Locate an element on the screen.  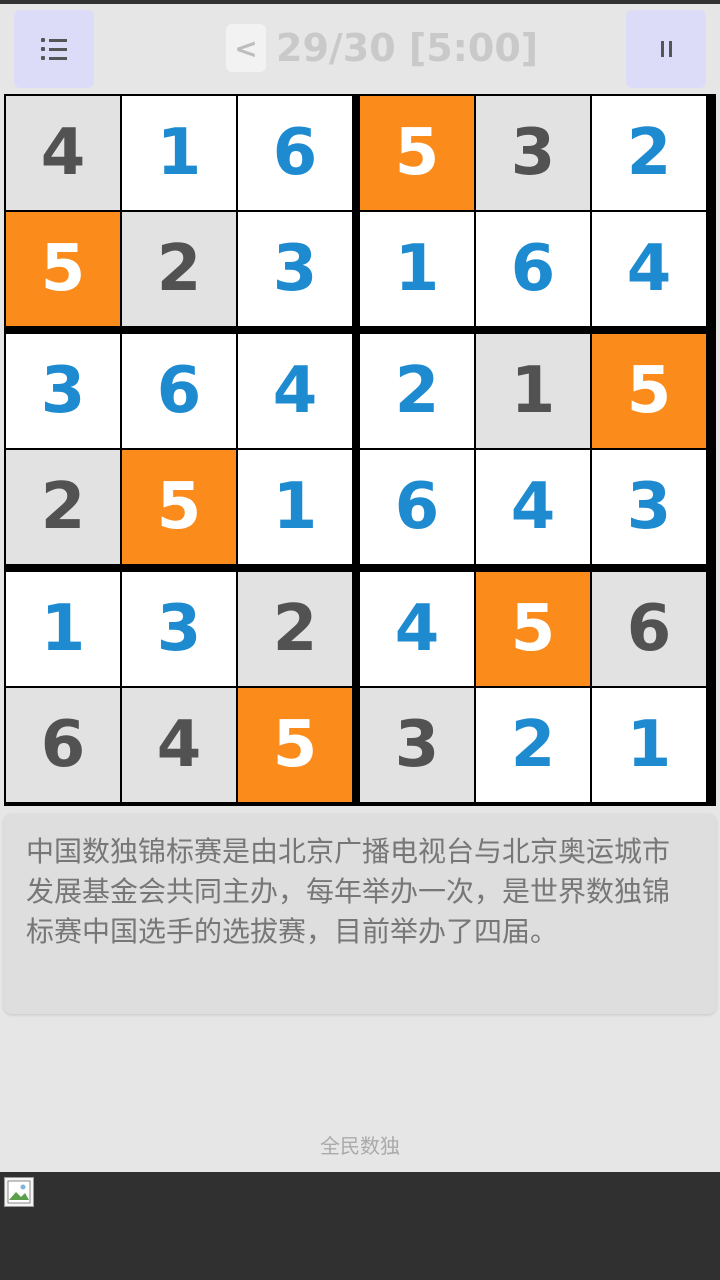
sudoku-cell-r6-c1: 6 is located at coordinates (63, 745).